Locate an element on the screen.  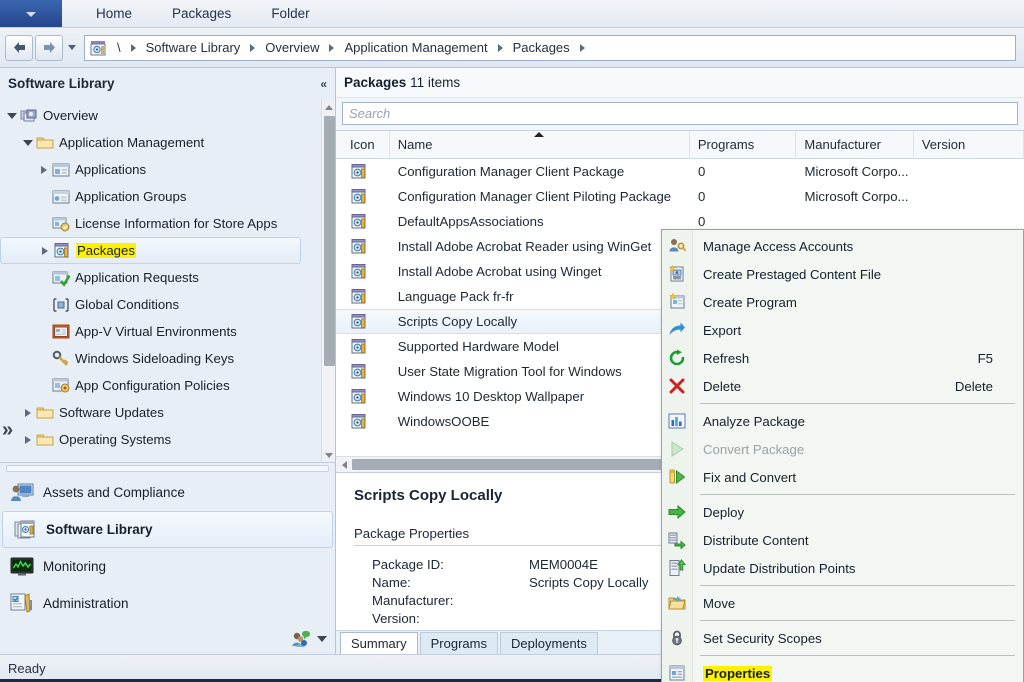
scrollbar-track is located at coordinates (167, 468).